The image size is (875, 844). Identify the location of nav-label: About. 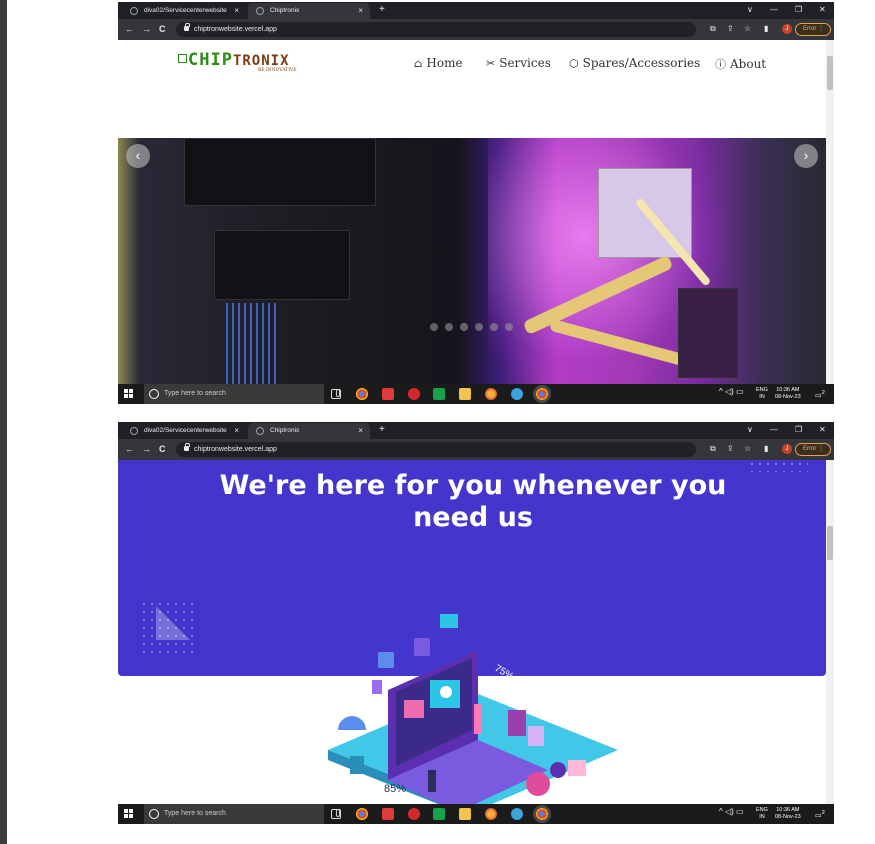
(748, 64).